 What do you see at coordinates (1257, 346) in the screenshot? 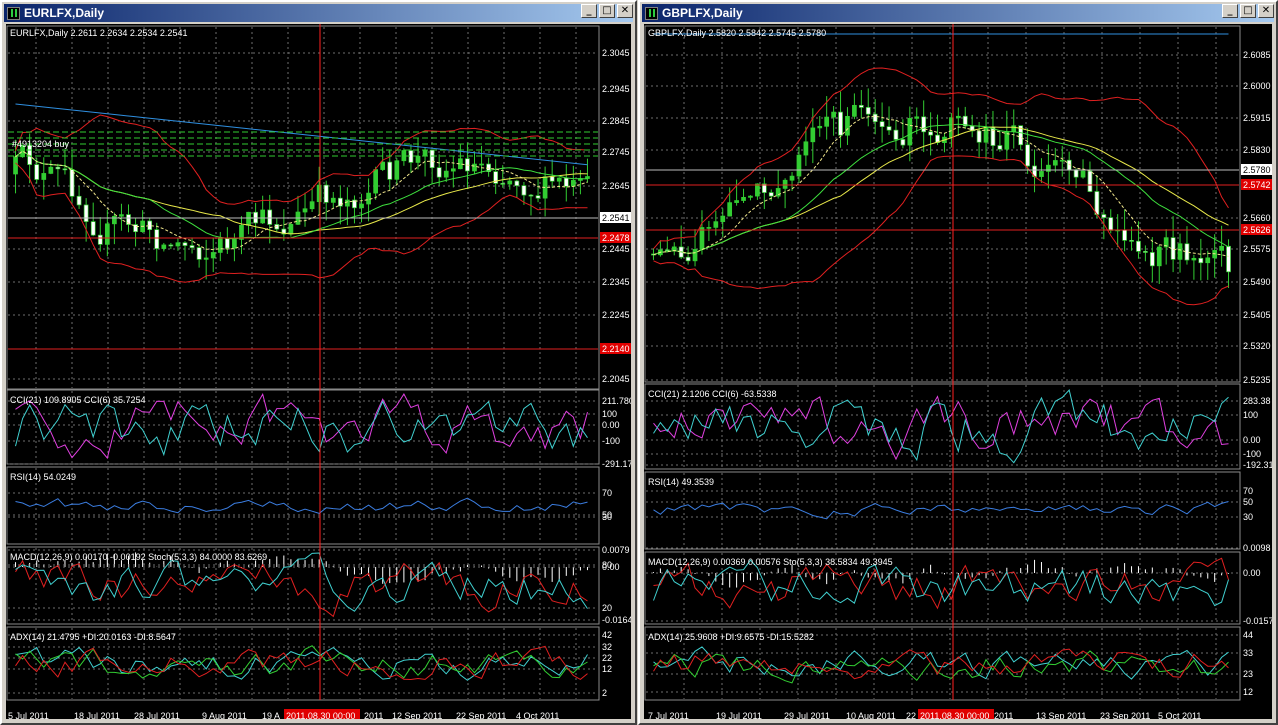
I see `price-tick-label: 2.5320` at bounding box center [1257, 346].